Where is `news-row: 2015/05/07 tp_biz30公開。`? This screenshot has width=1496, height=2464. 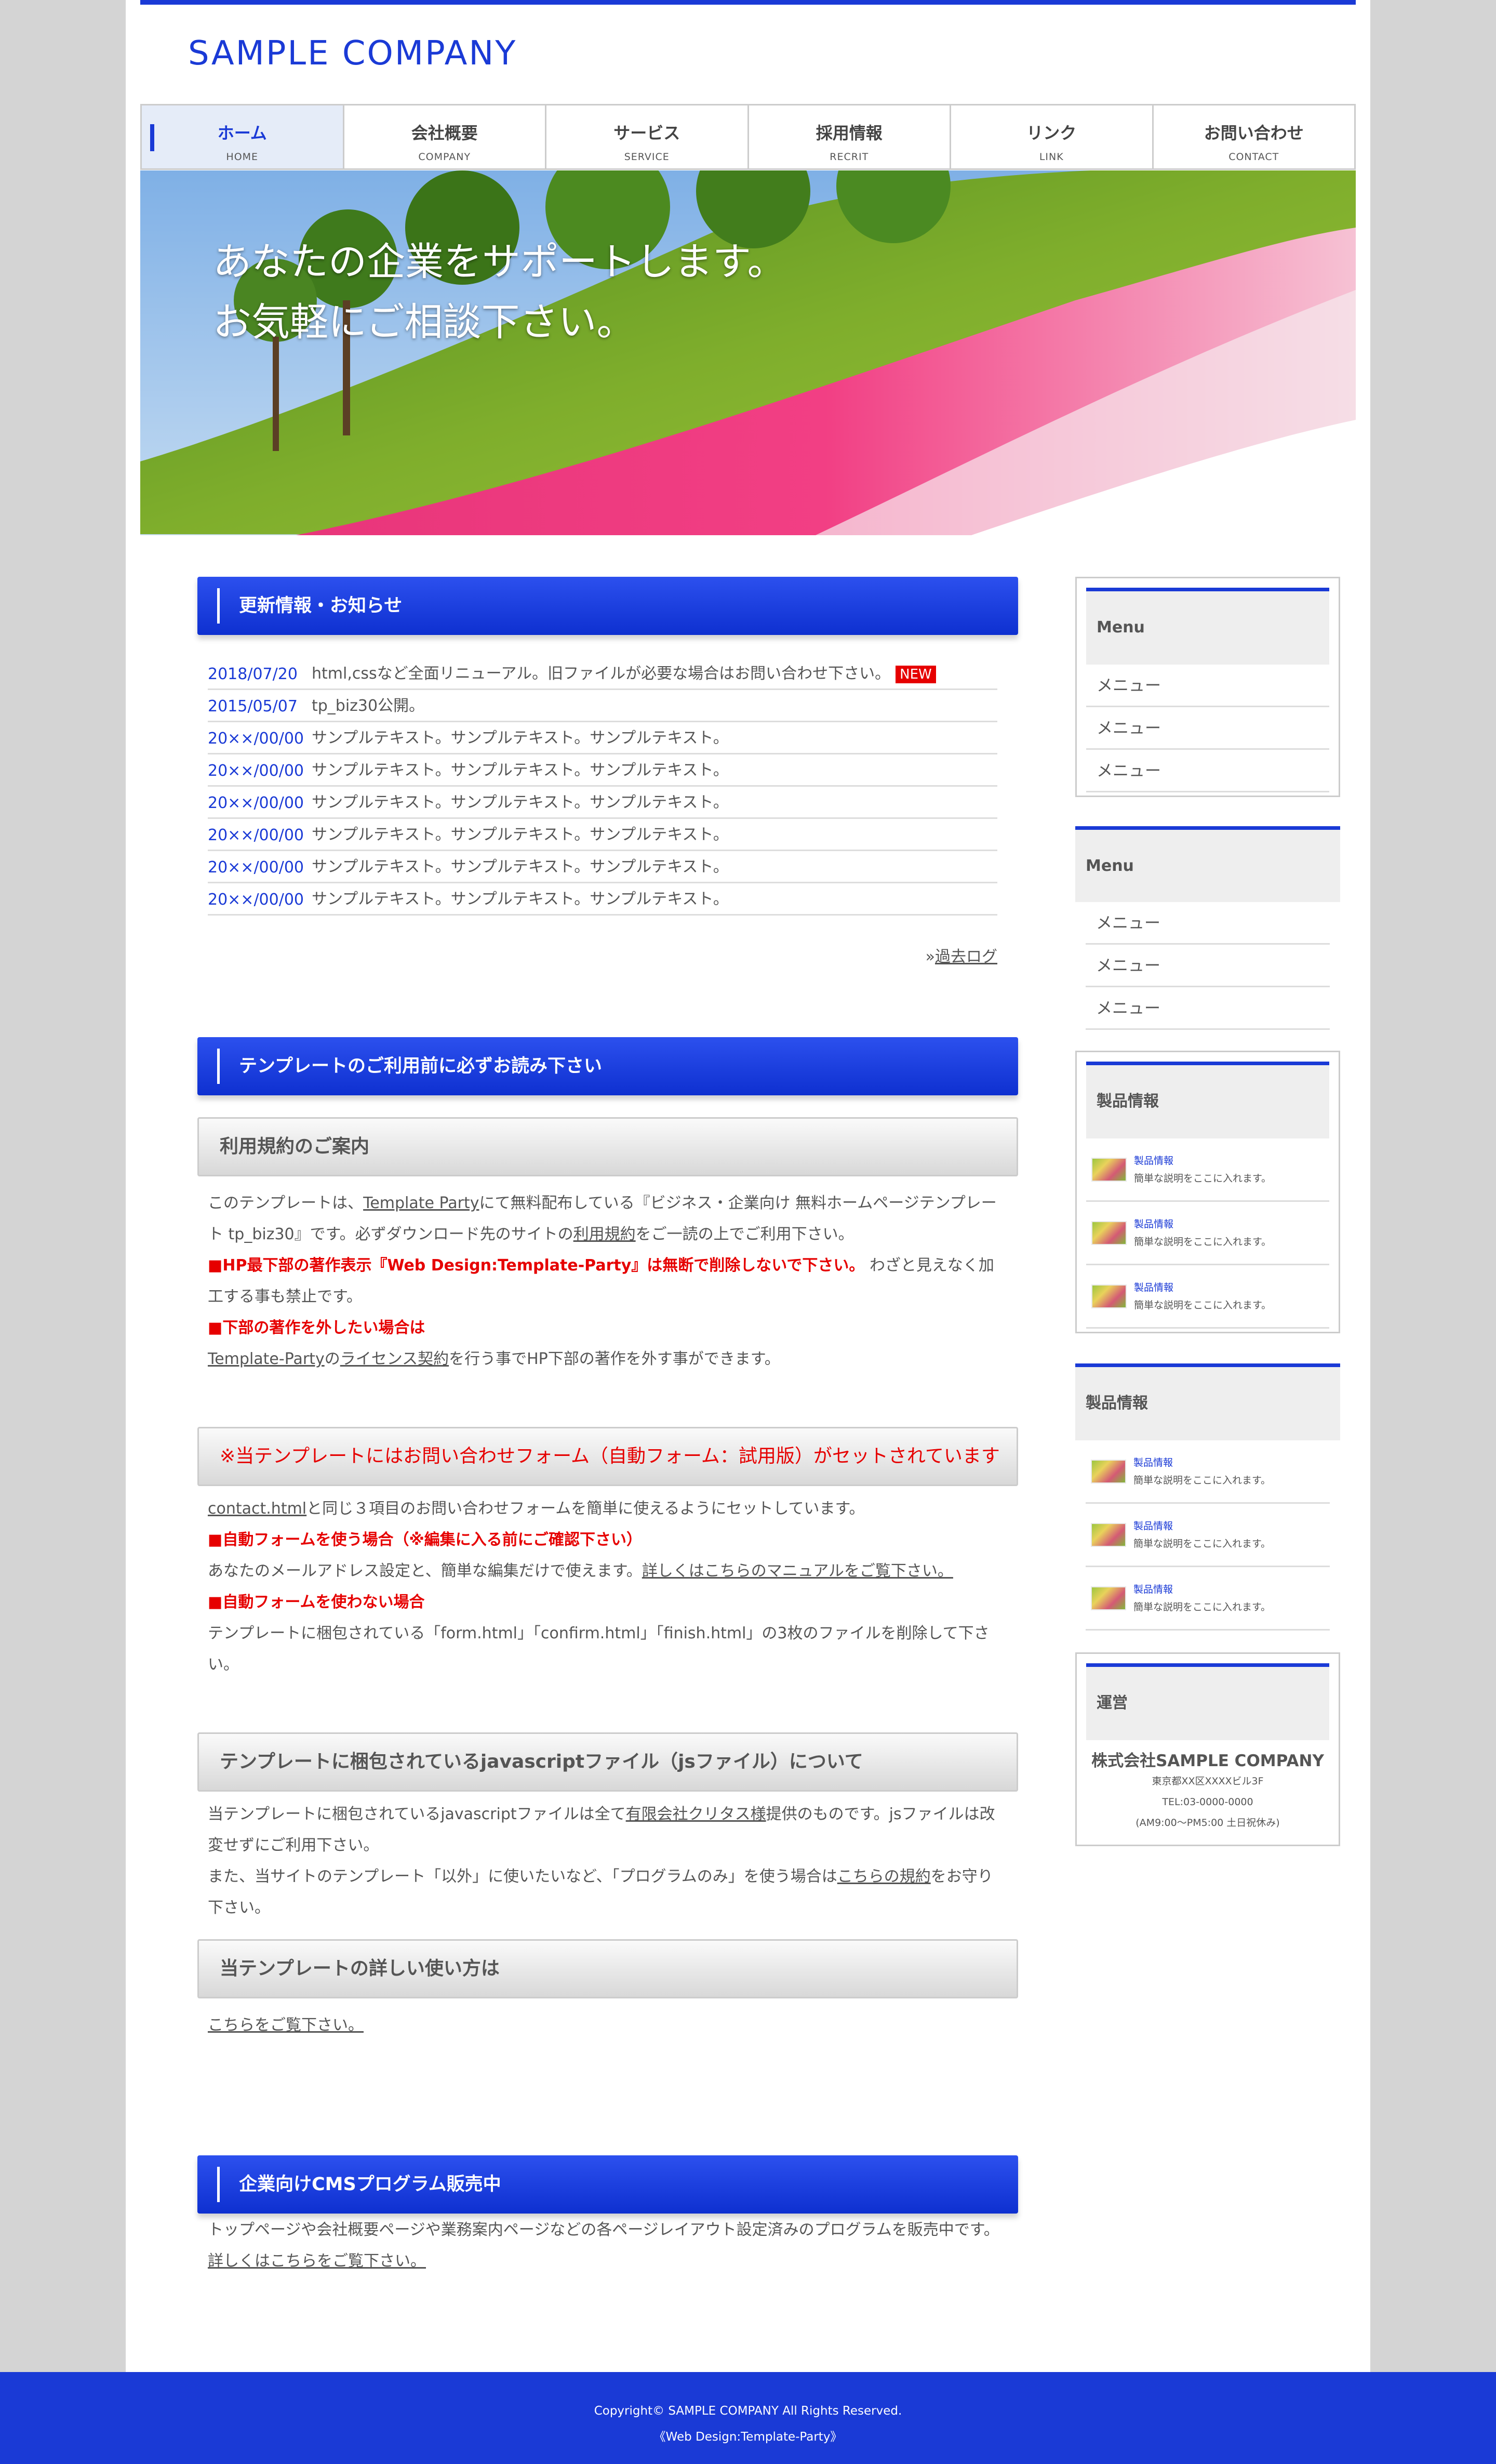
news-row: 2015/05/07 tp_biz30公開。 is located at coordinates (602, 706).